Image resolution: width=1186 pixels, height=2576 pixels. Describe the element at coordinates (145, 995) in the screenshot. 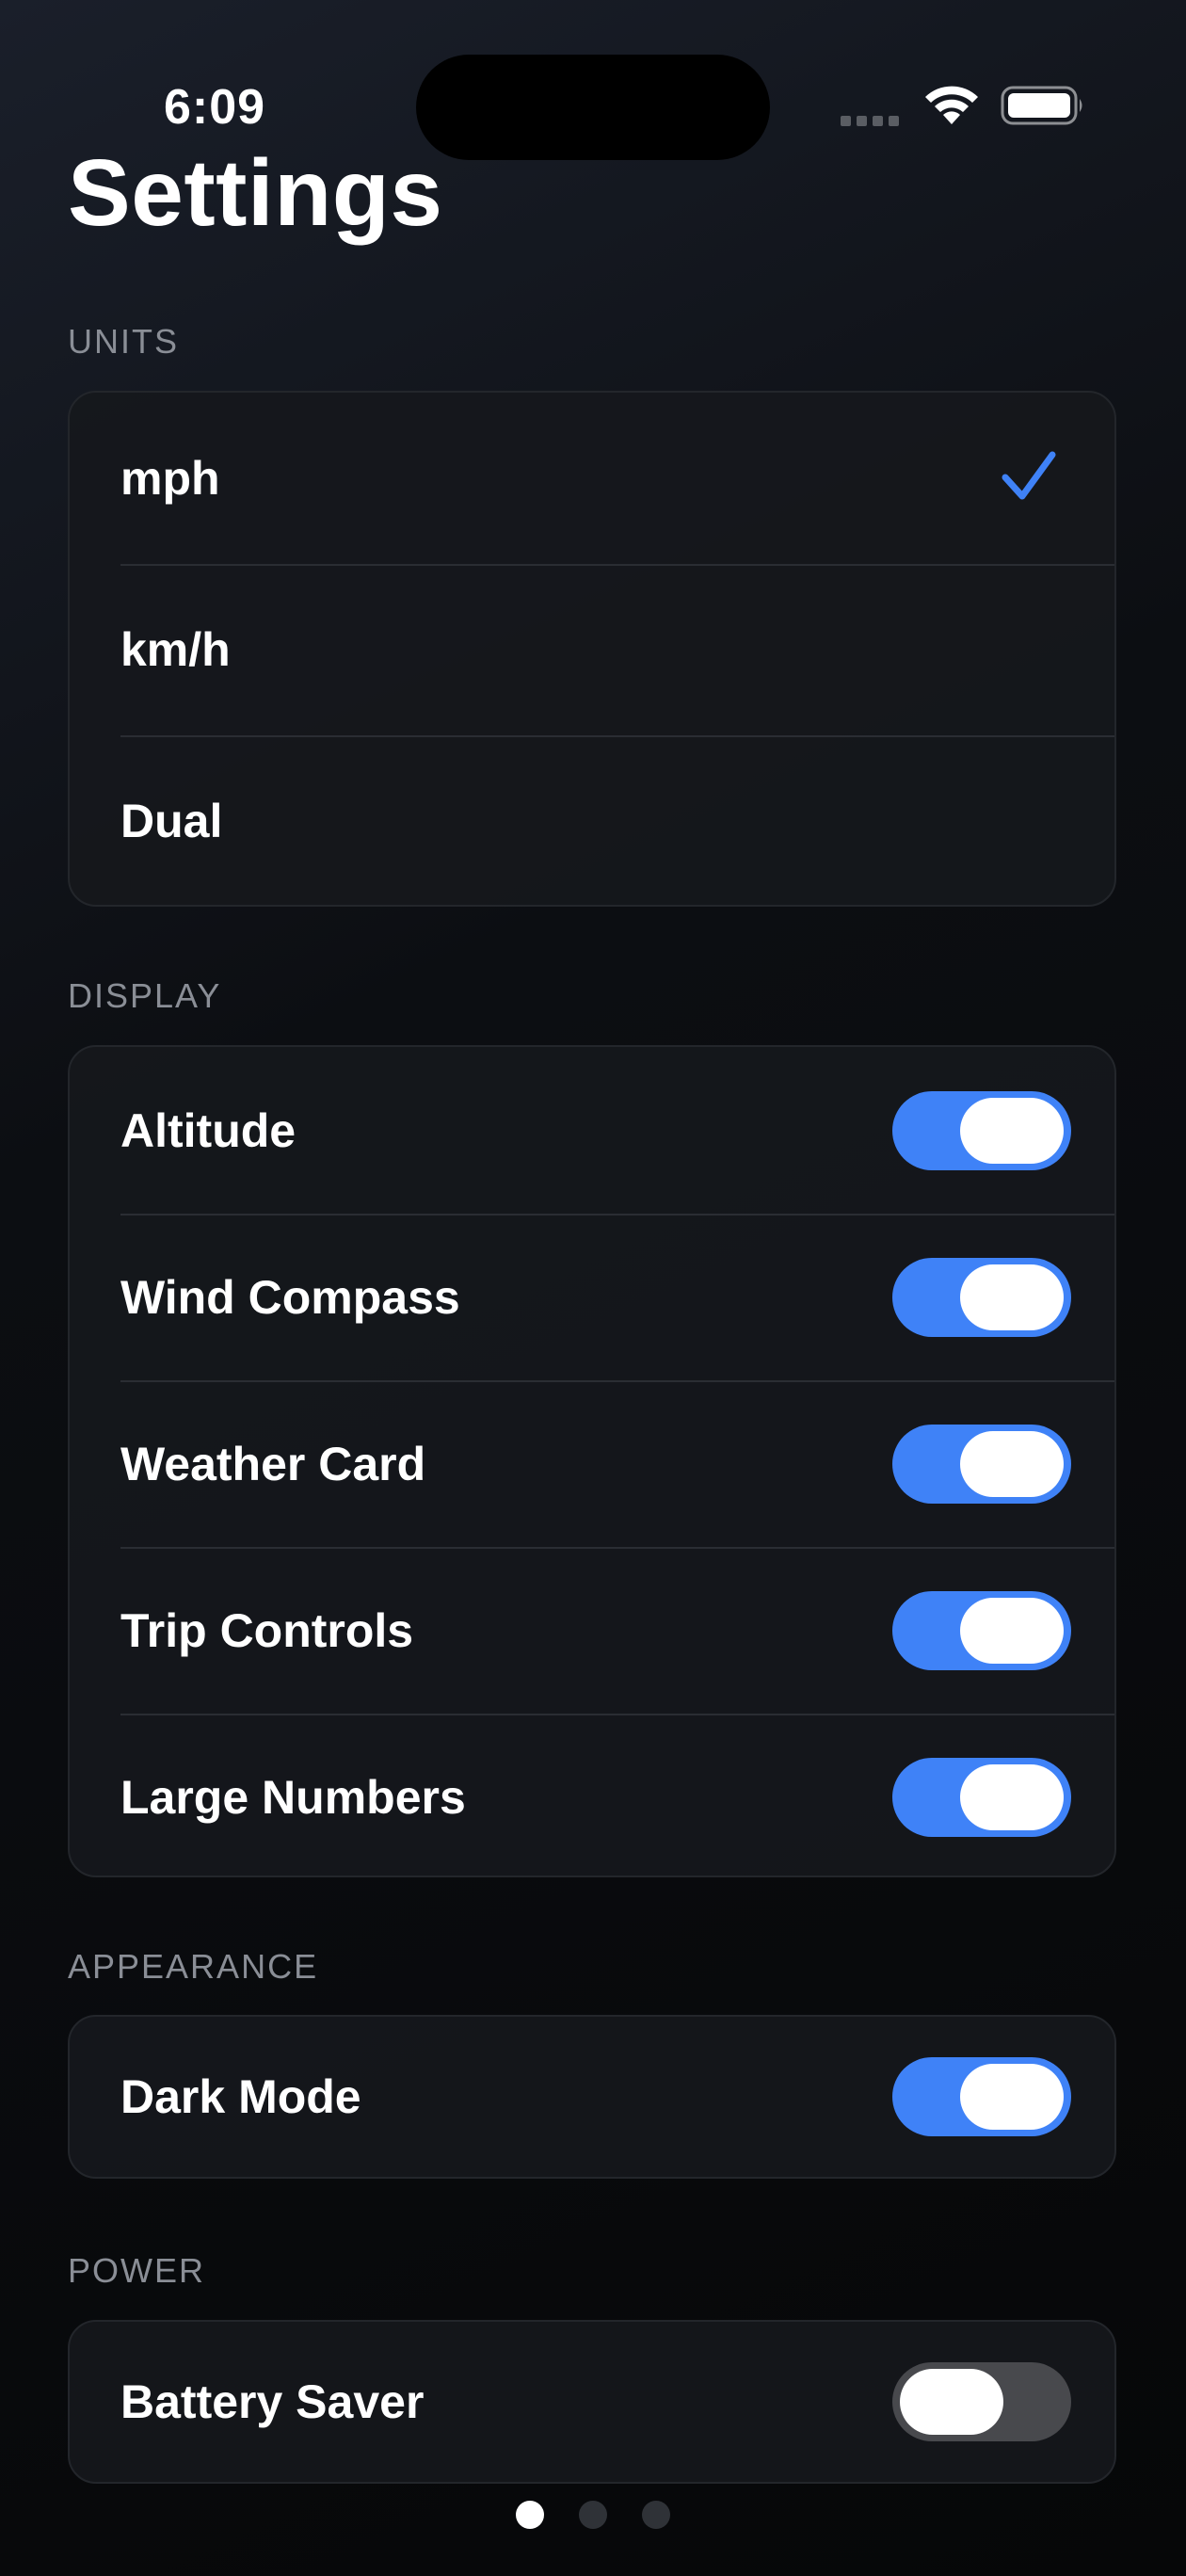

I see `section-label-display: DISPLAY` at that location.